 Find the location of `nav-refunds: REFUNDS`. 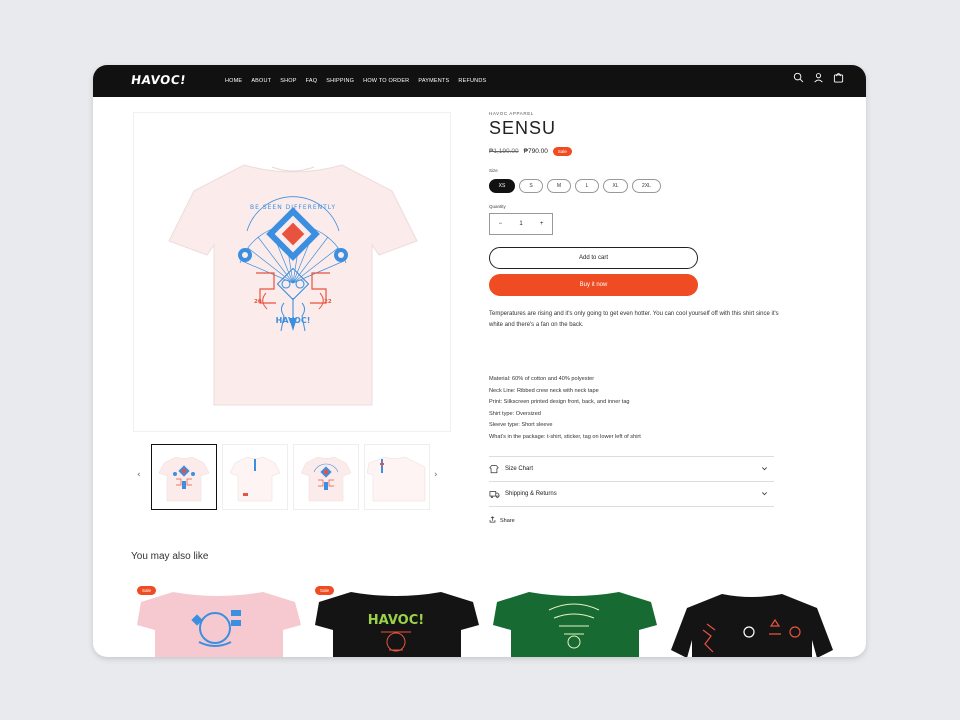

nav-refunds: REFUNDS is located at coordinates (472, 81).